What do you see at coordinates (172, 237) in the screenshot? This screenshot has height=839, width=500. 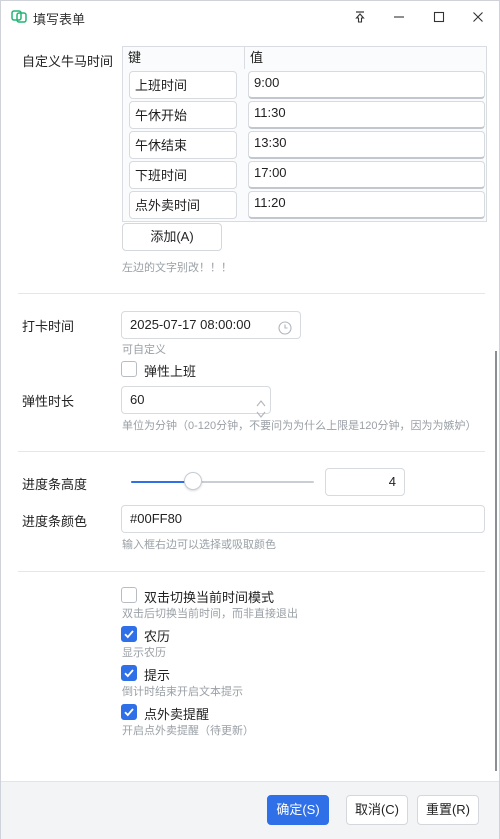 I see `add-row-button: 添加(A)` at bounding box center [172, 237].